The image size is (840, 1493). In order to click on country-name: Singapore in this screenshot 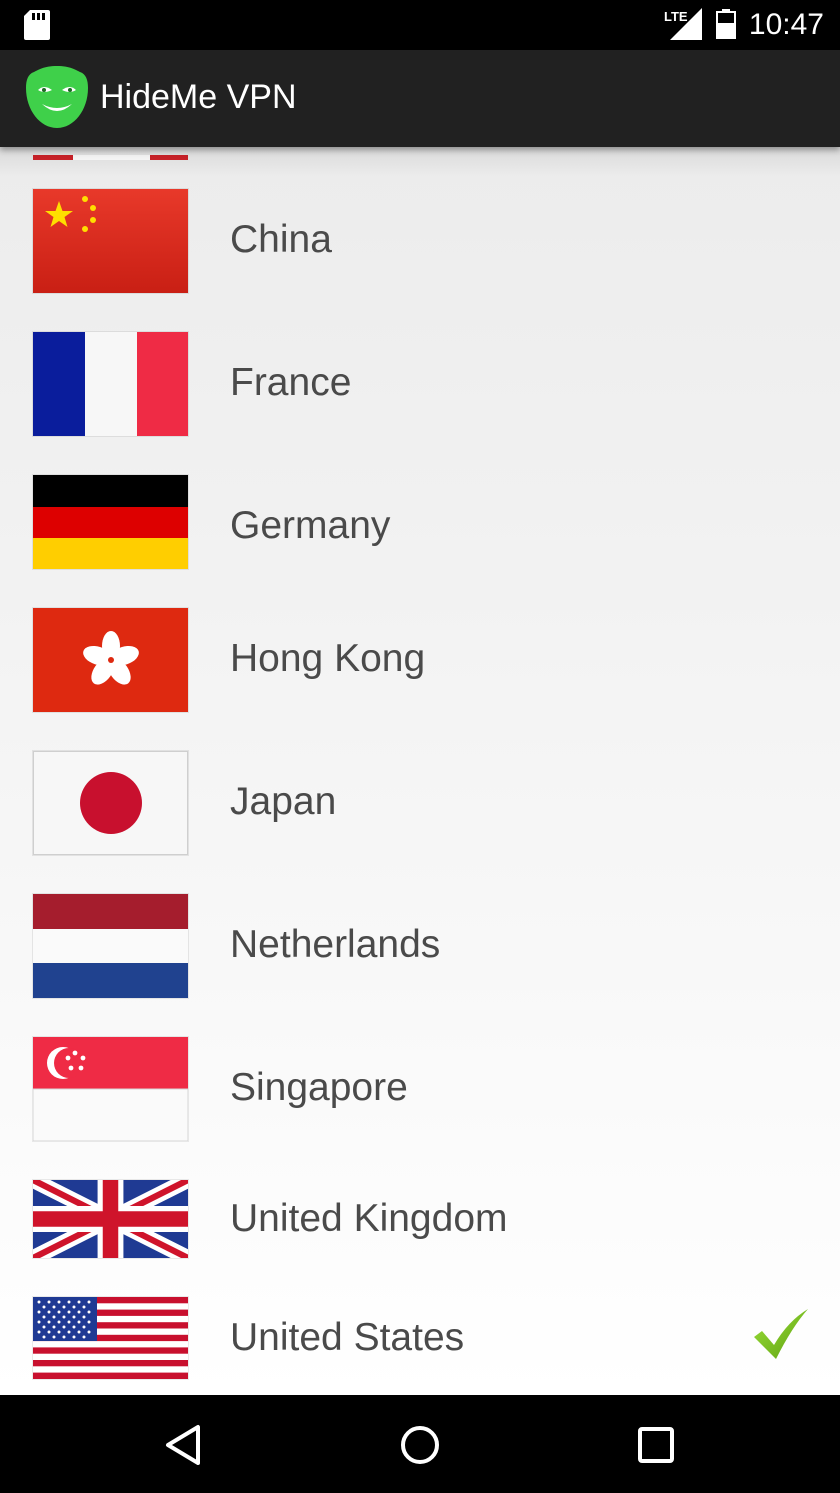, I will do `click(319, 1087)`.